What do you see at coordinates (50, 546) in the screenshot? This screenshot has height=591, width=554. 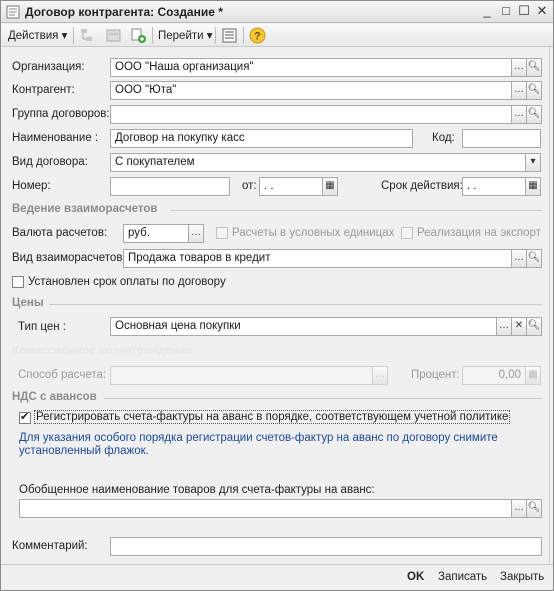 I see `comment-label: Комментарий:` at bounding box center [50, 546].